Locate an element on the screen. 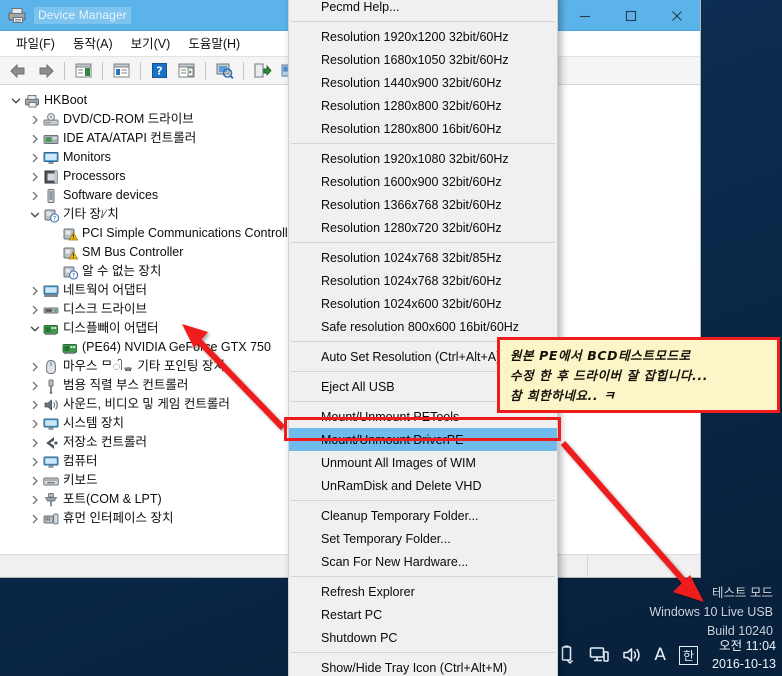 The image size is (782, 676). clock-date: 2016-10-13 is located at coordinates (744, 664).